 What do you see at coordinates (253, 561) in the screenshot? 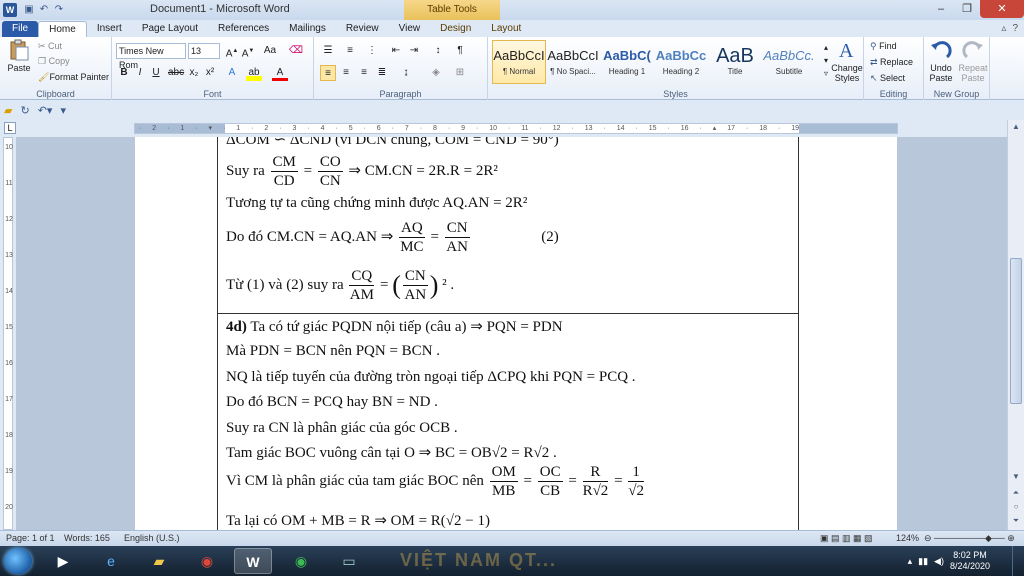
I see `word-taskbar-icon: W` at bounding box center [253, 561].